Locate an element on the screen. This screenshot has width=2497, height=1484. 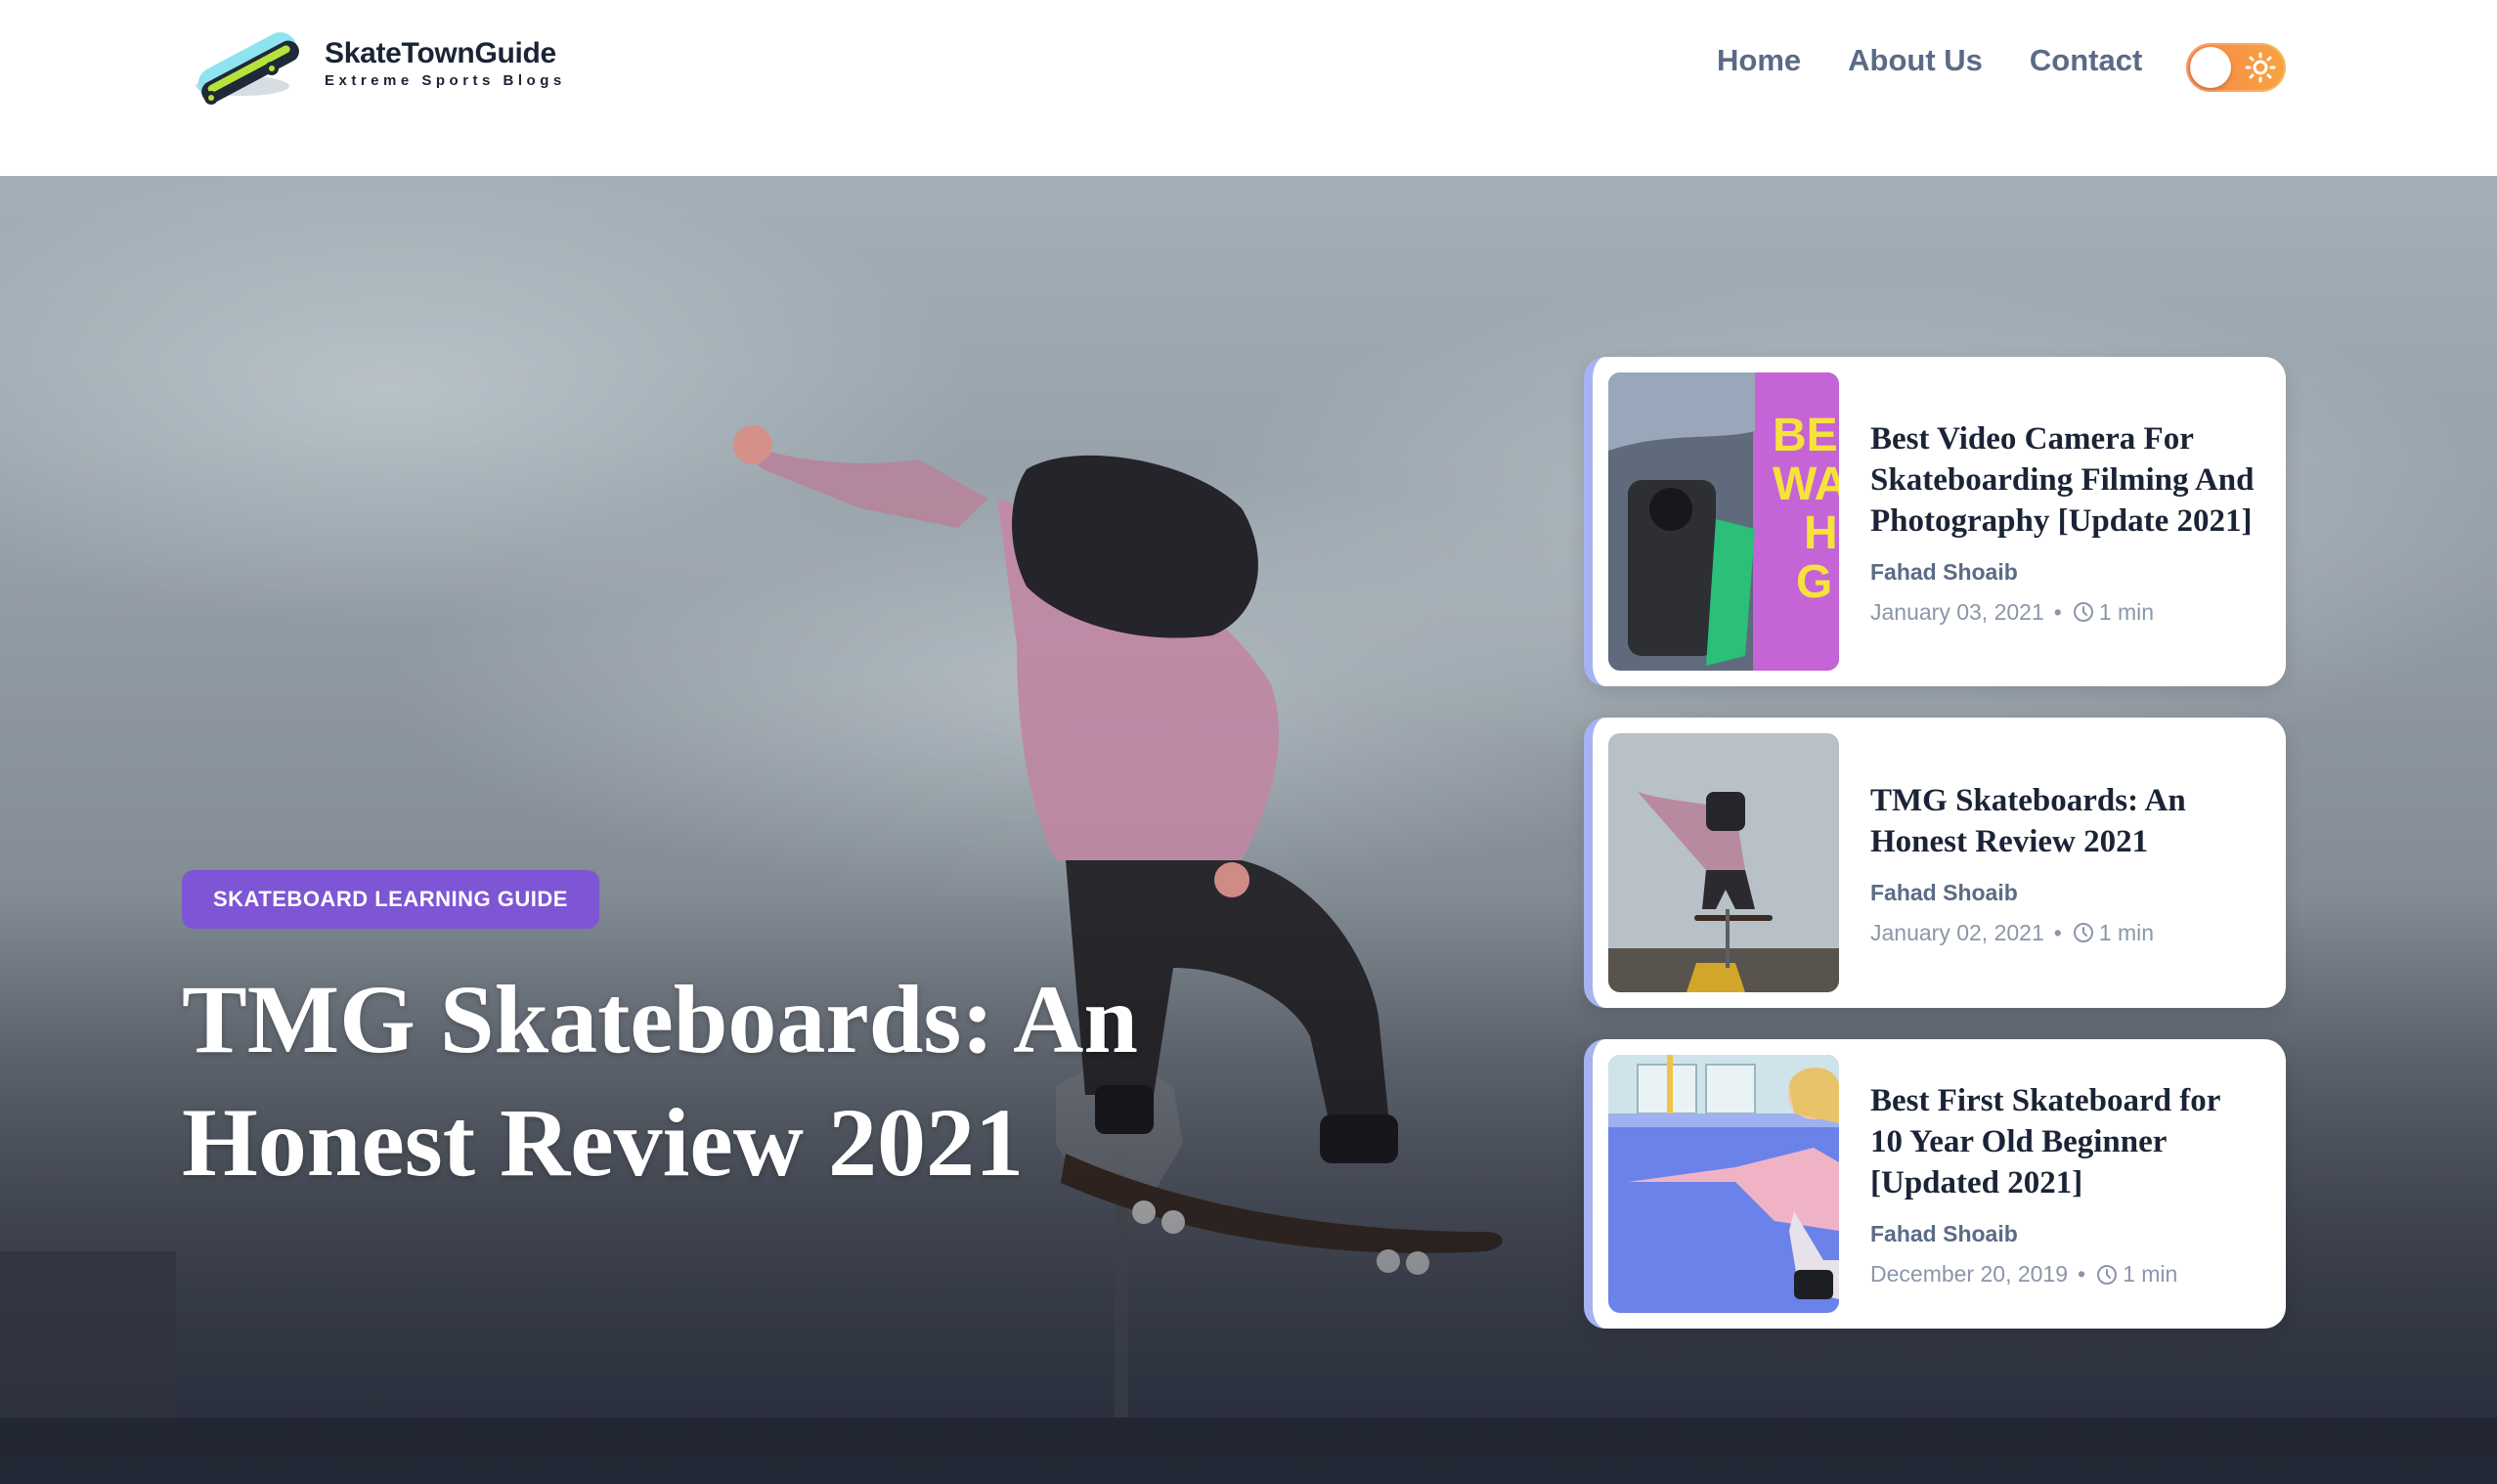
svg-text: H is located at coordinates (1821, 533).